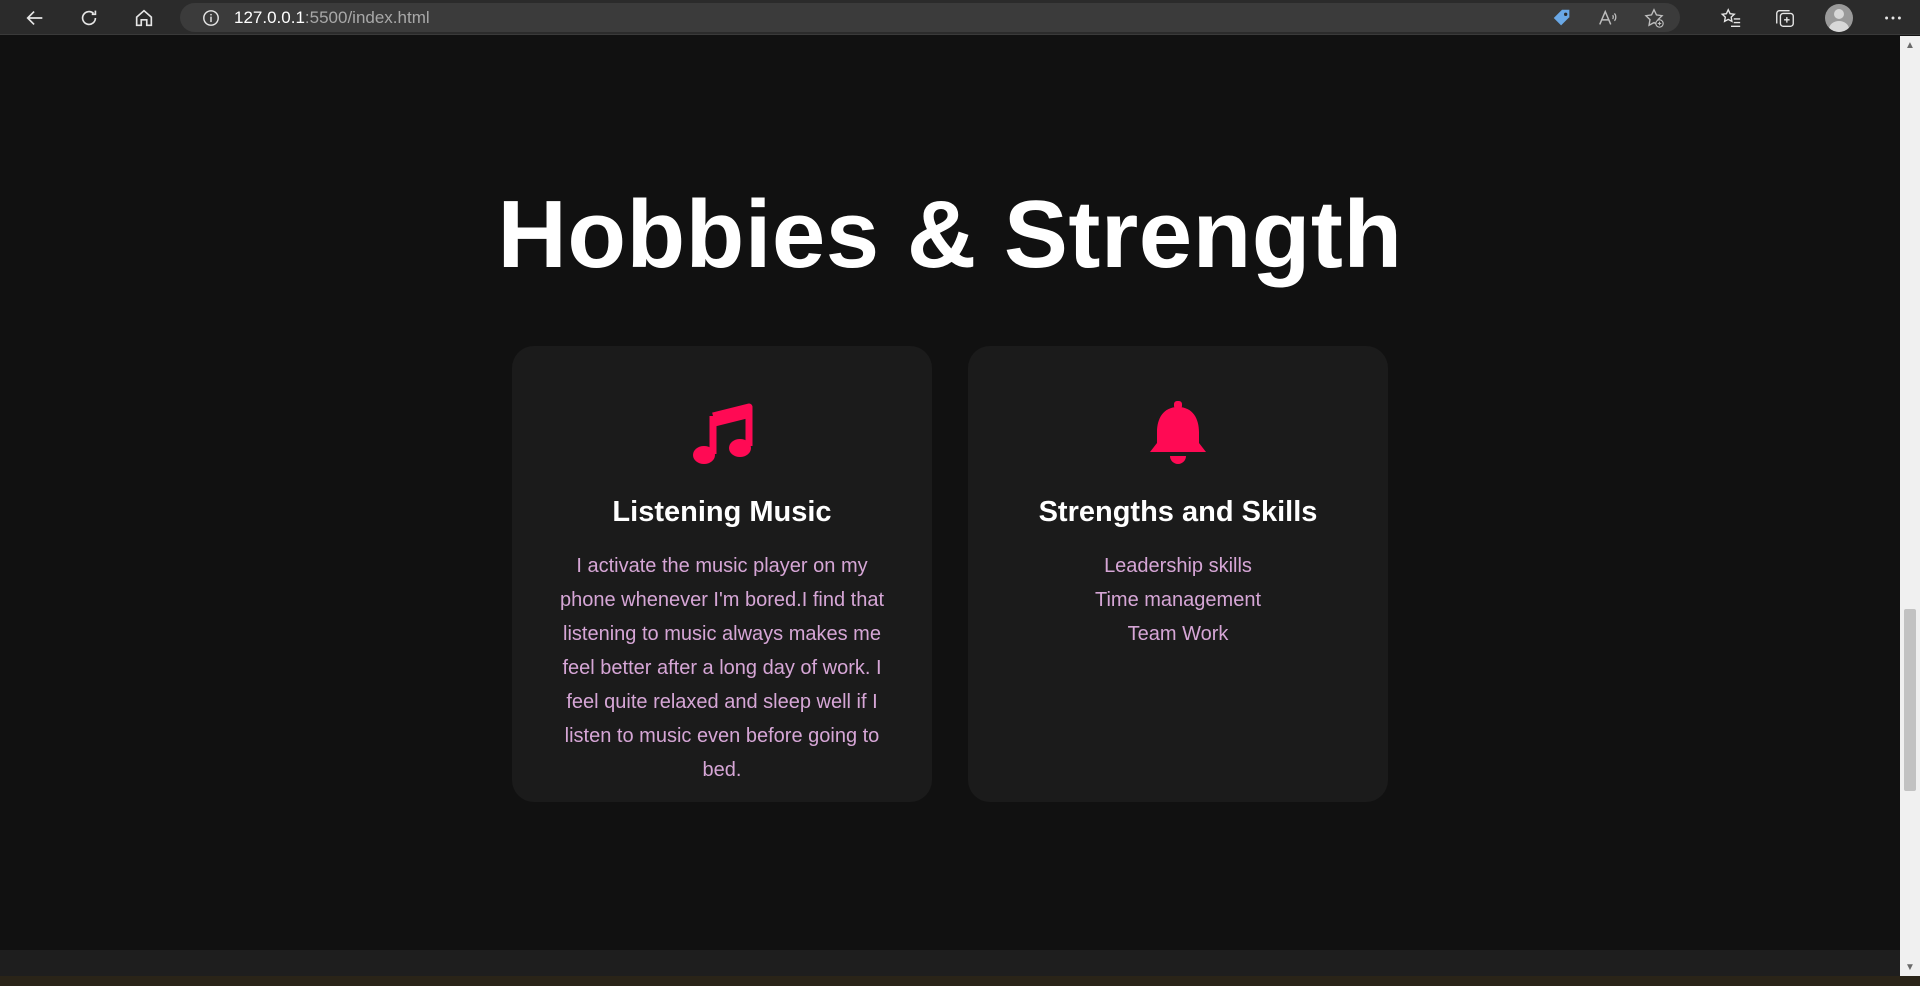  Describe the element at coordinates (1178, 512) in the screenshot. I see `card-title: Strengths and Skills` at that location.